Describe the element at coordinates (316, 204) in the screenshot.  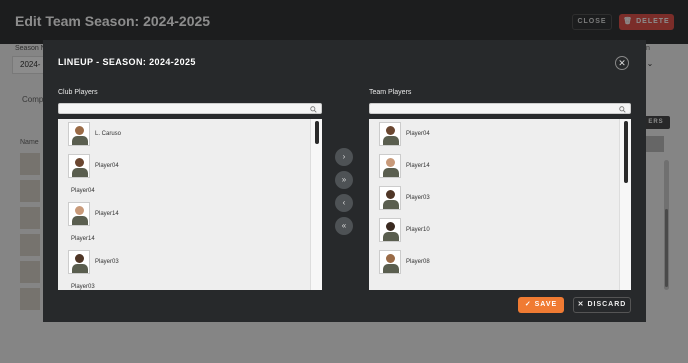
I see `club-scroll-rail` at that location.